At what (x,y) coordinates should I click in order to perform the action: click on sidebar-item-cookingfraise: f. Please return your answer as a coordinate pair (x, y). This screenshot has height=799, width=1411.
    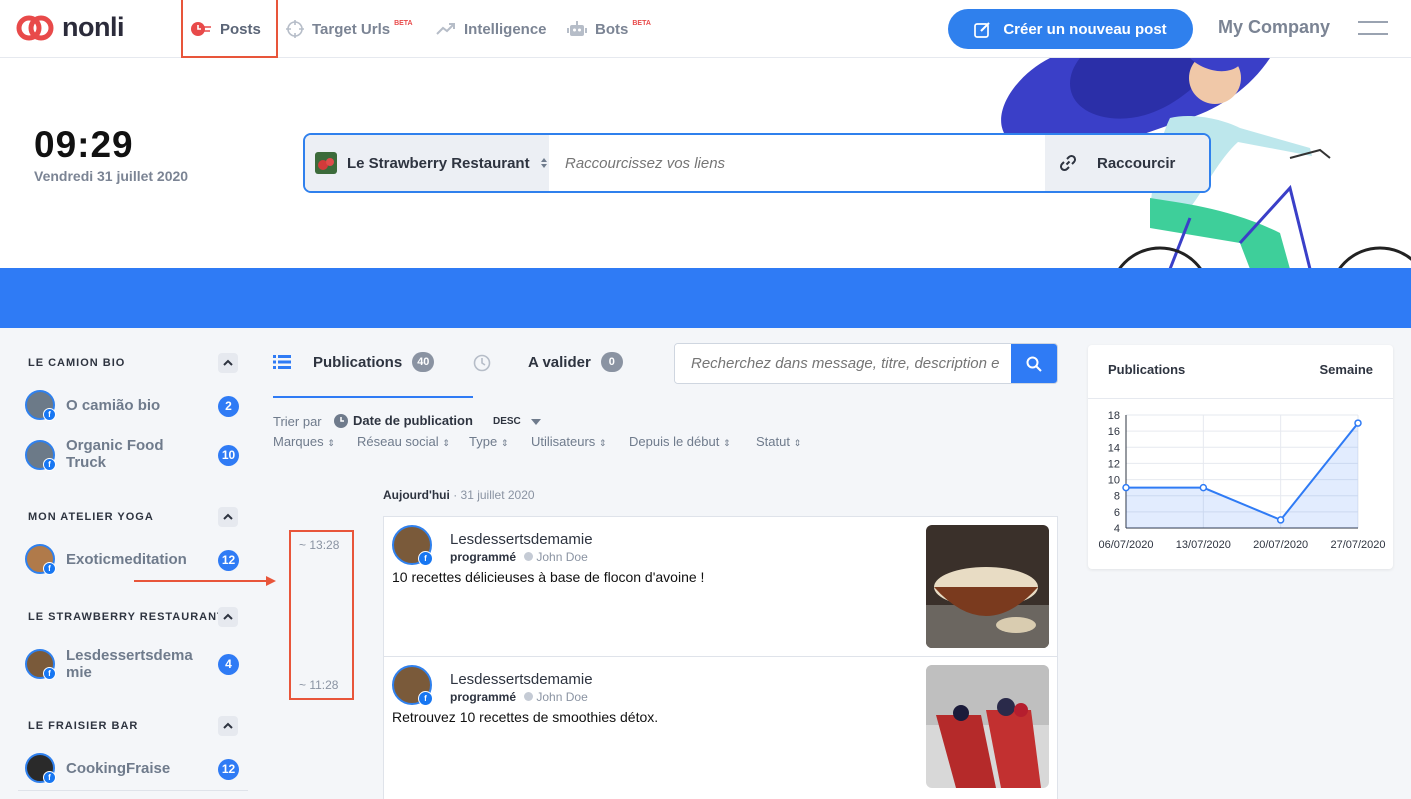
    Looking at the image, I should click on (40, 768).